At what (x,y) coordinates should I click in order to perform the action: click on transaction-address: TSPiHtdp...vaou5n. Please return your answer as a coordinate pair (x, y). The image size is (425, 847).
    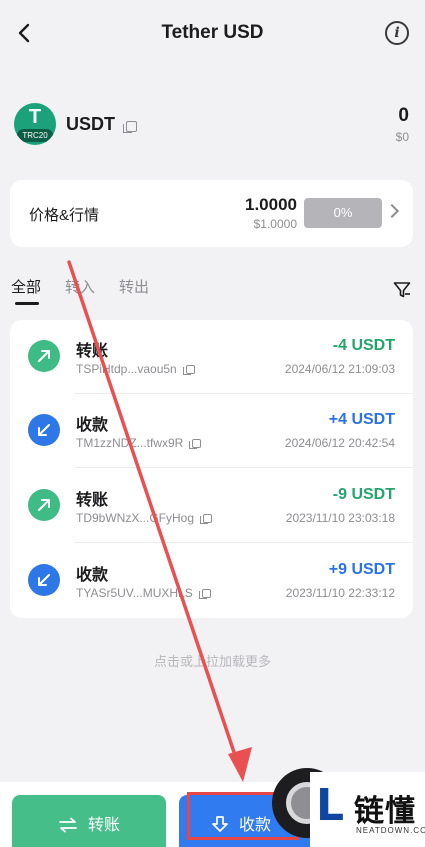
    Looking at the image, I should click on (135, 369).